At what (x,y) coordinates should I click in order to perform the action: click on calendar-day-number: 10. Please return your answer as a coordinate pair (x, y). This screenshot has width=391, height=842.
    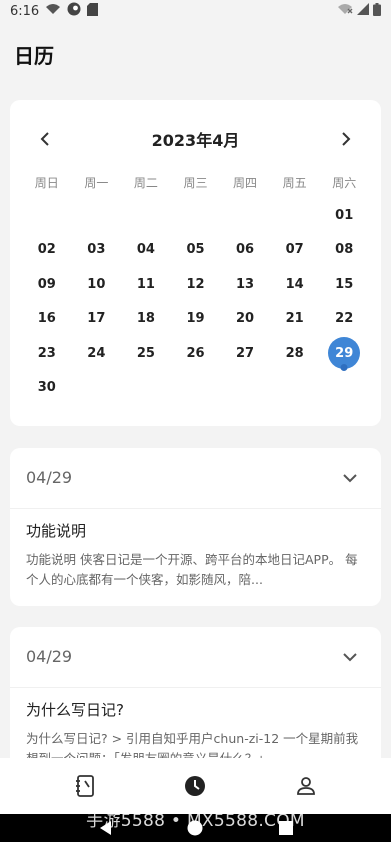
    Looking at the image, I should click on (96, 284).